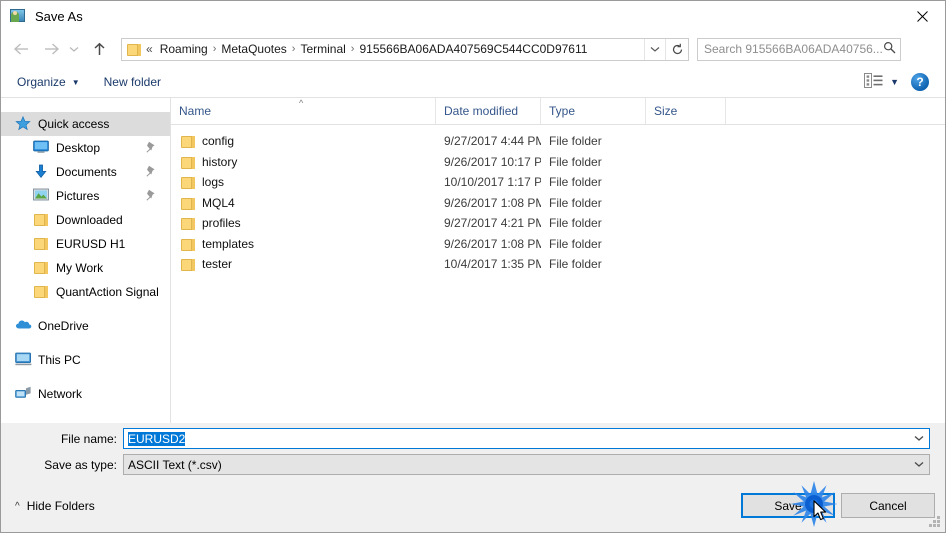 This screenshot has height=533, width=946. I want to click on title-bar: Save As, so click(473, 16).